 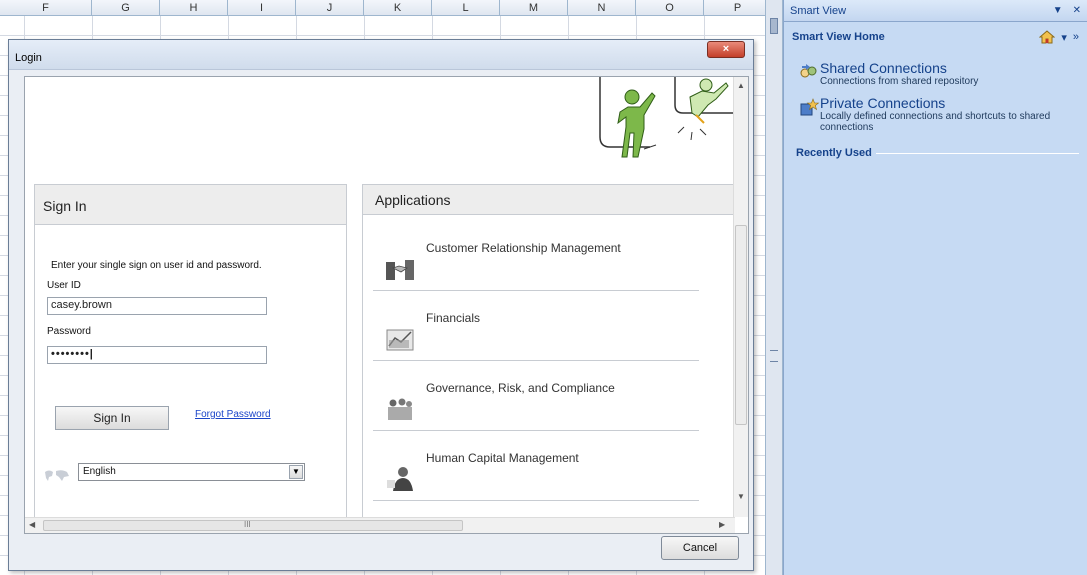 What do you see at coordinates (536, 466) in the screenshot?
I see `app-item-hcm: Human Capital Management` at bounding box center [536, 466].